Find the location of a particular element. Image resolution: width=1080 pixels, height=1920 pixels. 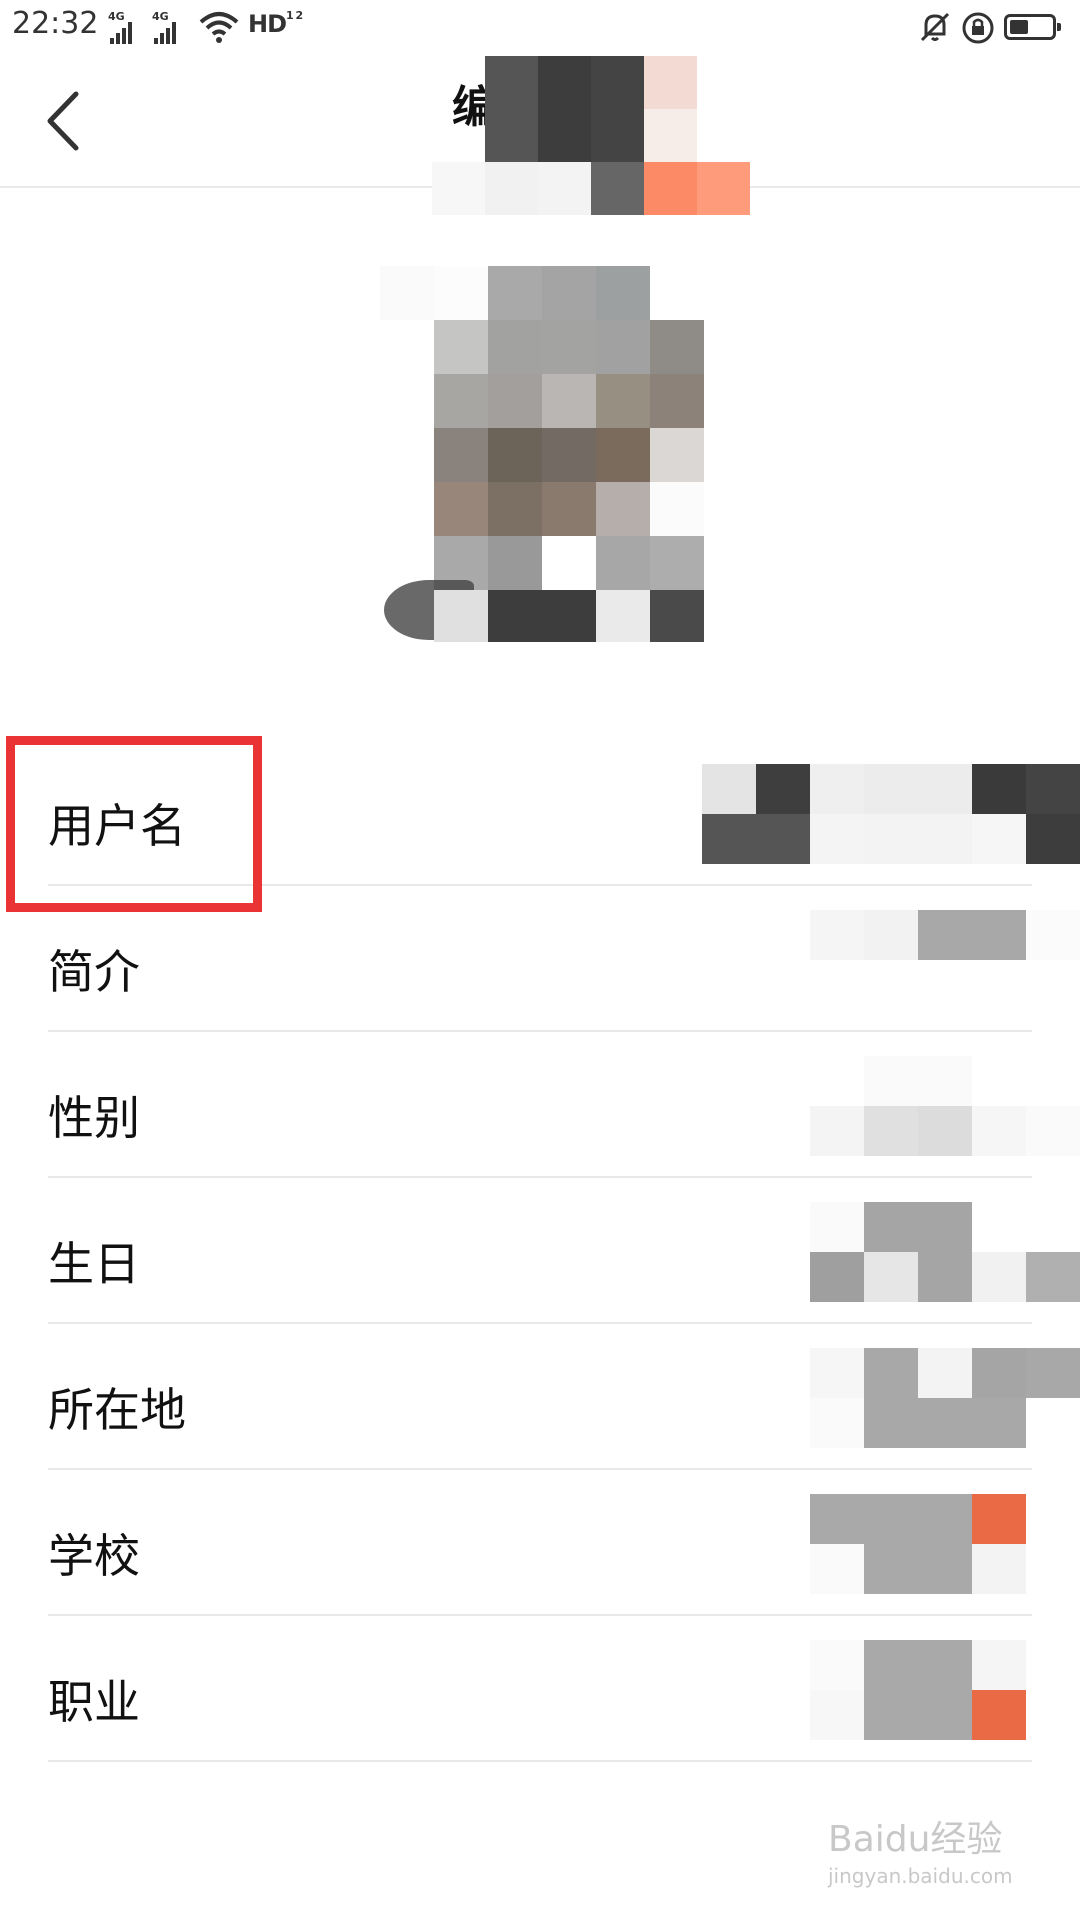

watermark-url: jingyan.baidu.com is located at coordinates (920, 1876).